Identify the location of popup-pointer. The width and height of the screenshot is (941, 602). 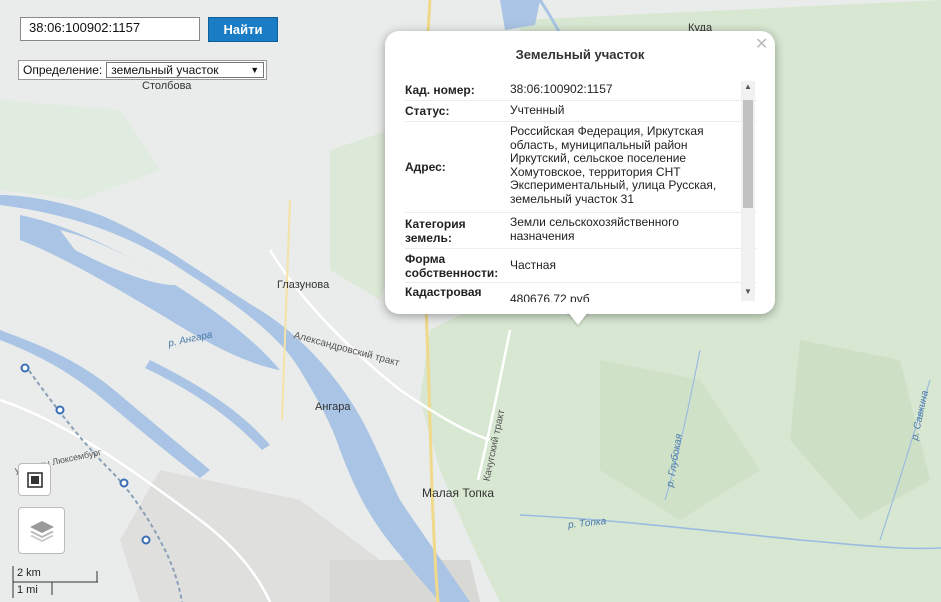
(578, 318).